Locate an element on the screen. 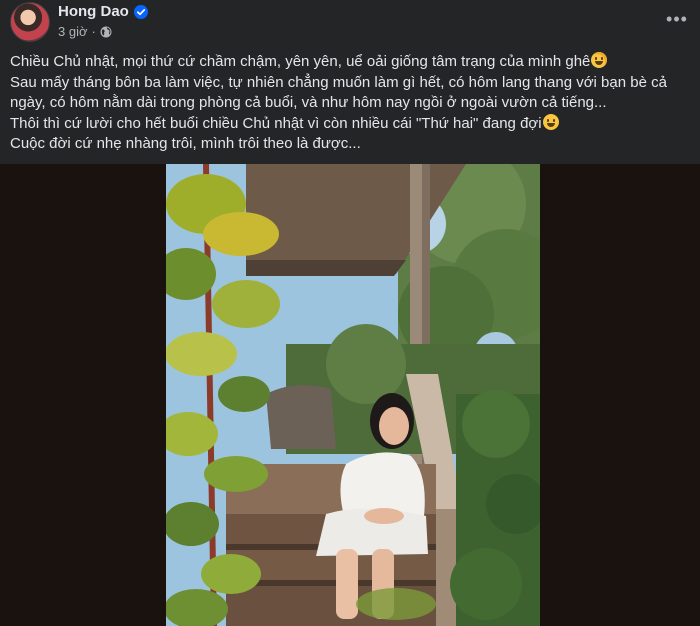  grinning-sweat-emoji is located at coordinates (599, 60).